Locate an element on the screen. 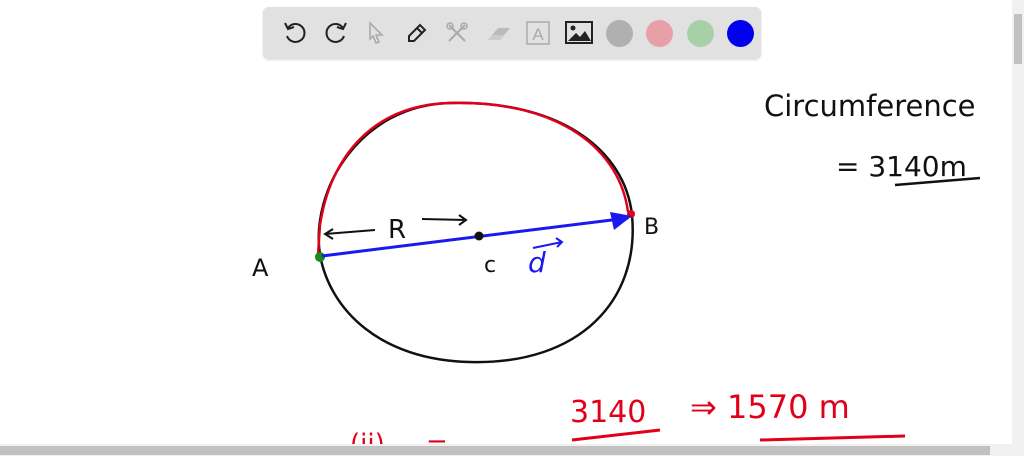 This screenshot has width=1024, height=456. image-icon is located at coordinates (578, 32).